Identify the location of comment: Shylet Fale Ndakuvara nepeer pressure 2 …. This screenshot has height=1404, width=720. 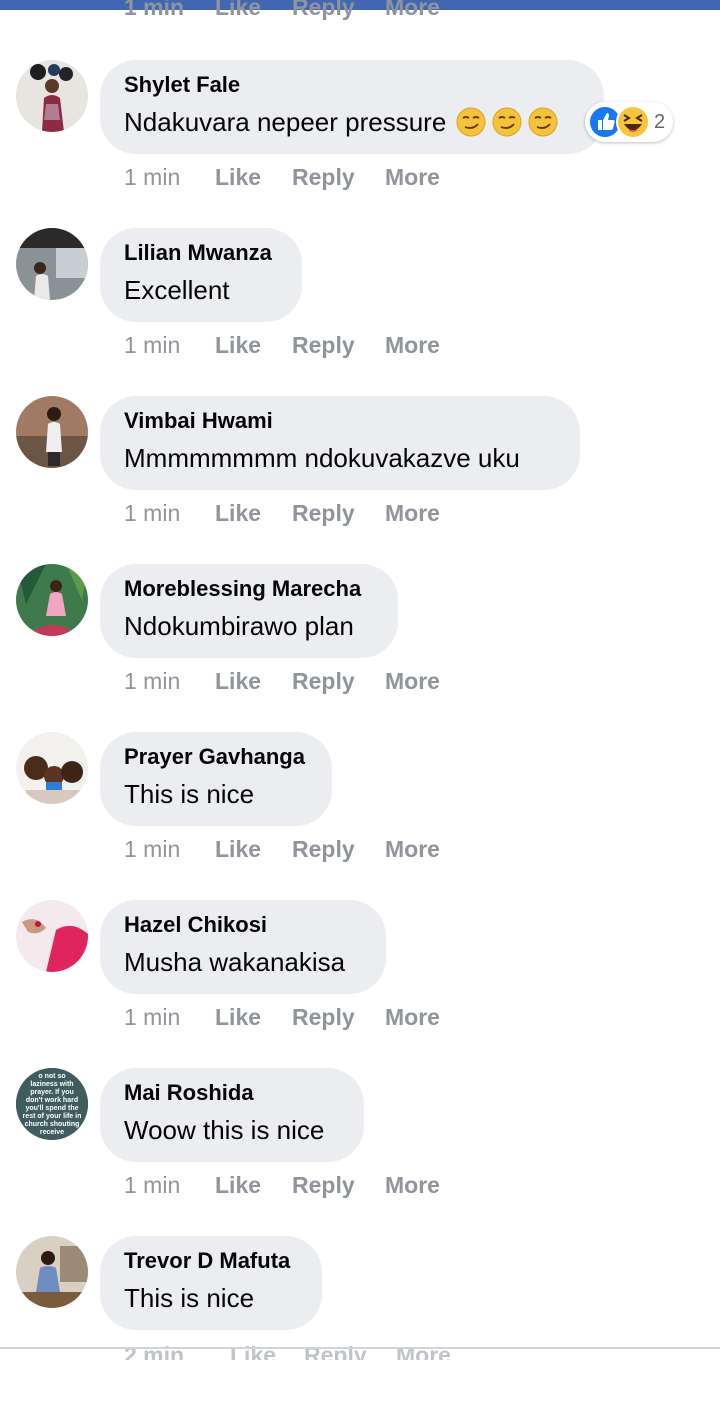
(360, 144).